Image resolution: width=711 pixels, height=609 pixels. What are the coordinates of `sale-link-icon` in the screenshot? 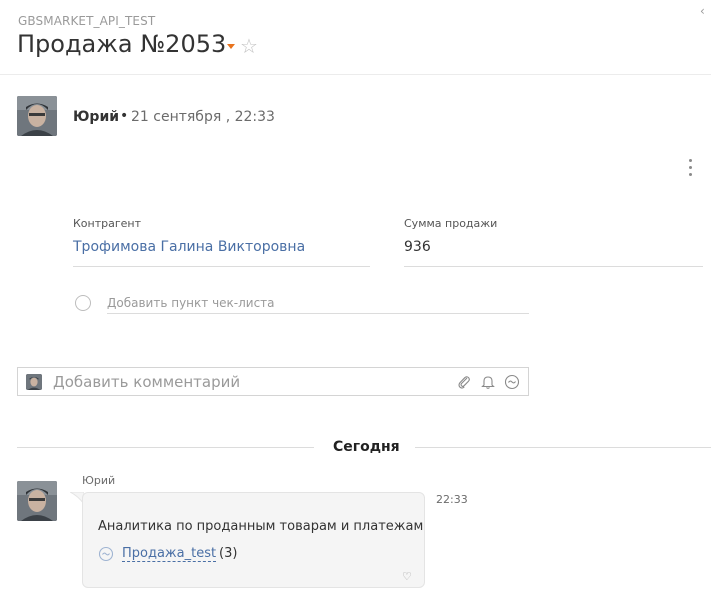 It's located at (106, 554).